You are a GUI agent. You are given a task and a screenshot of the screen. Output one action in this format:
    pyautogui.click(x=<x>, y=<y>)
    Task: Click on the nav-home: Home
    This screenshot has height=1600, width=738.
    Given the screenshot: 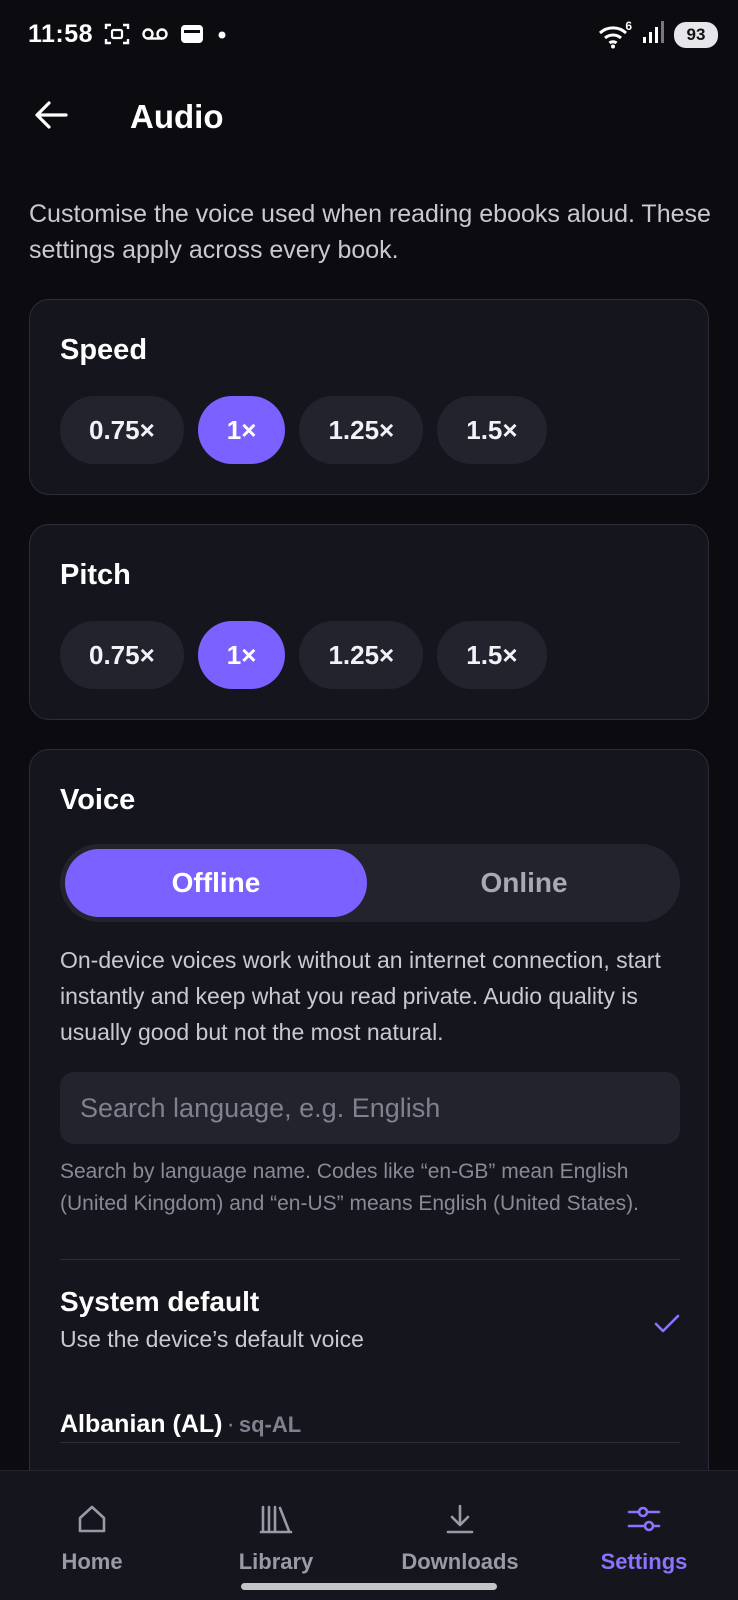 What is the action you would take?
    pyautogui.click(x=92, y=1531)
    